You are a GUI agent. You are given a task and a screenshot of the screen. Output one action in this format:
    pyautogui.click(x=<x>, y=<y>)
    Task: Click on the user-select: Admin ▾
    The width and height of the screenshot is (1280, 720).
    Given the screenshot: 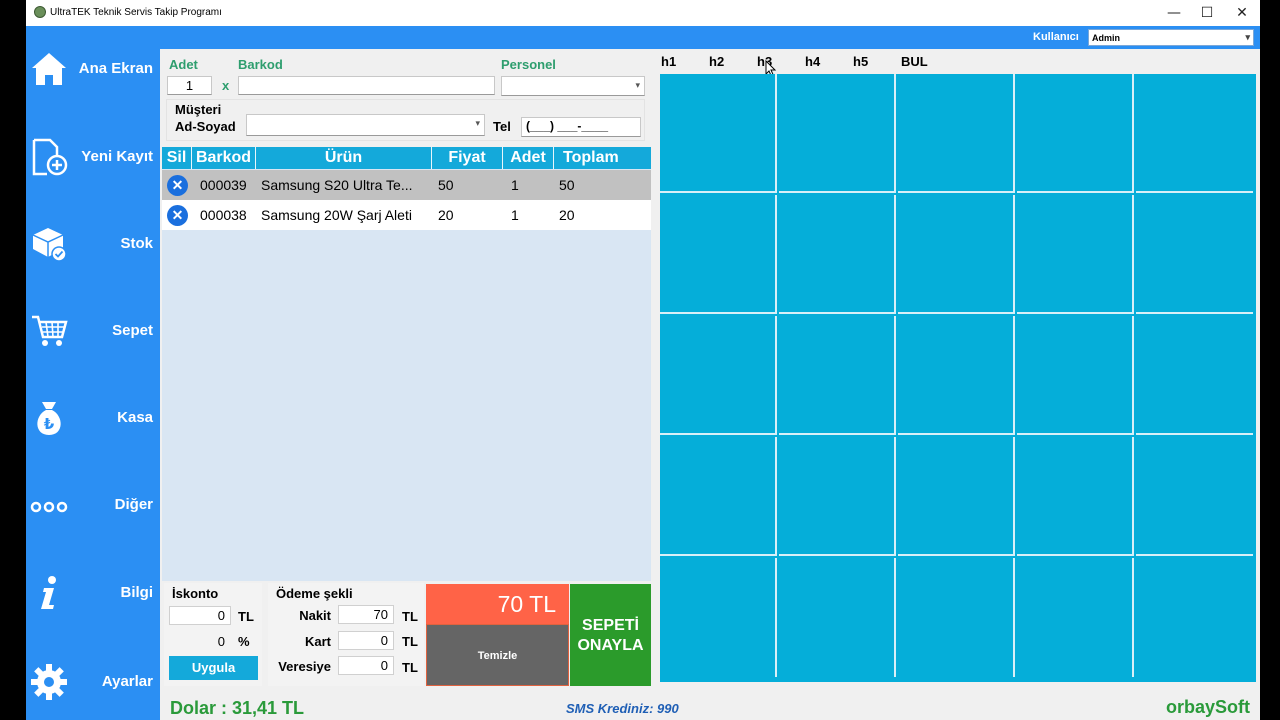 What is the action you would take?
    pyautogui.click(x=1171, y=37)
    